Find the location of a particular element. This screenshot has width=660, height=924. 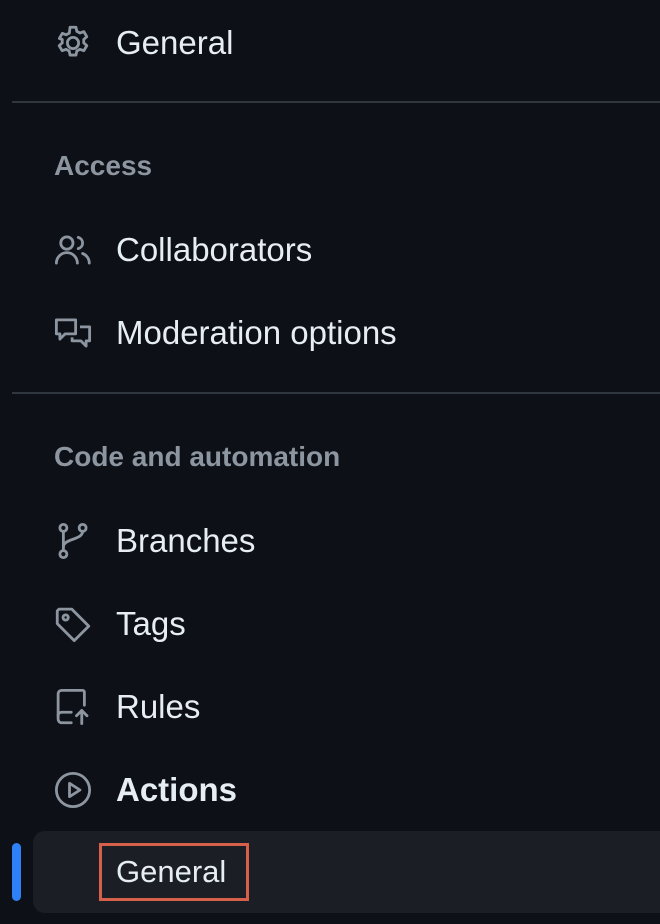

section-heading-access: Access is located at coordinates (103, 165).